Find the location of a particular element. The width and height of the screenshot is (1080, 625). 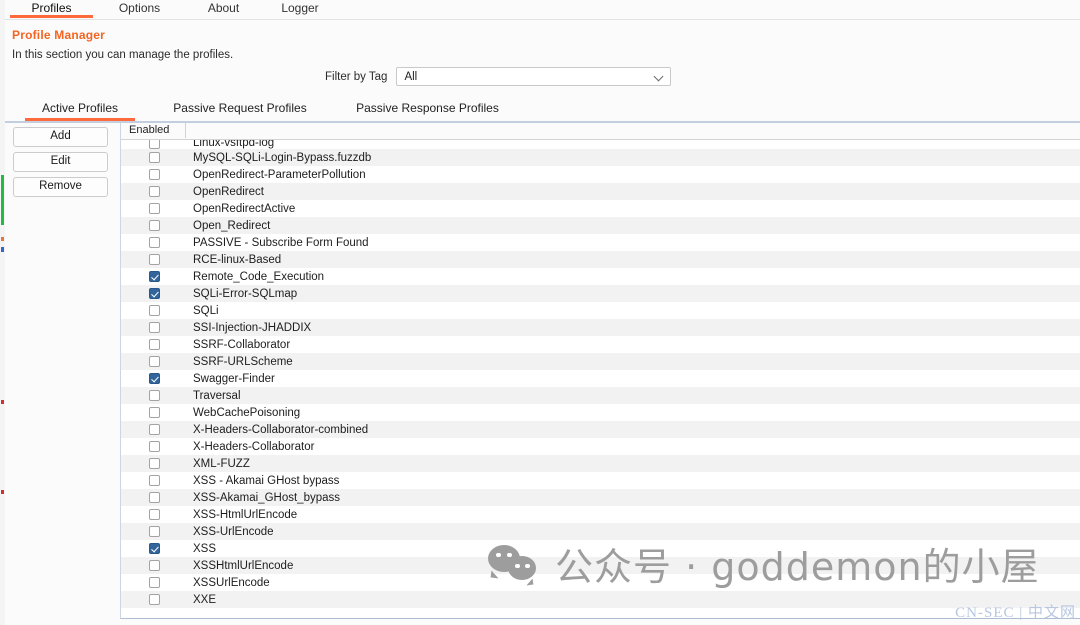

table-row: XSS is located at coordinates (600, 548).